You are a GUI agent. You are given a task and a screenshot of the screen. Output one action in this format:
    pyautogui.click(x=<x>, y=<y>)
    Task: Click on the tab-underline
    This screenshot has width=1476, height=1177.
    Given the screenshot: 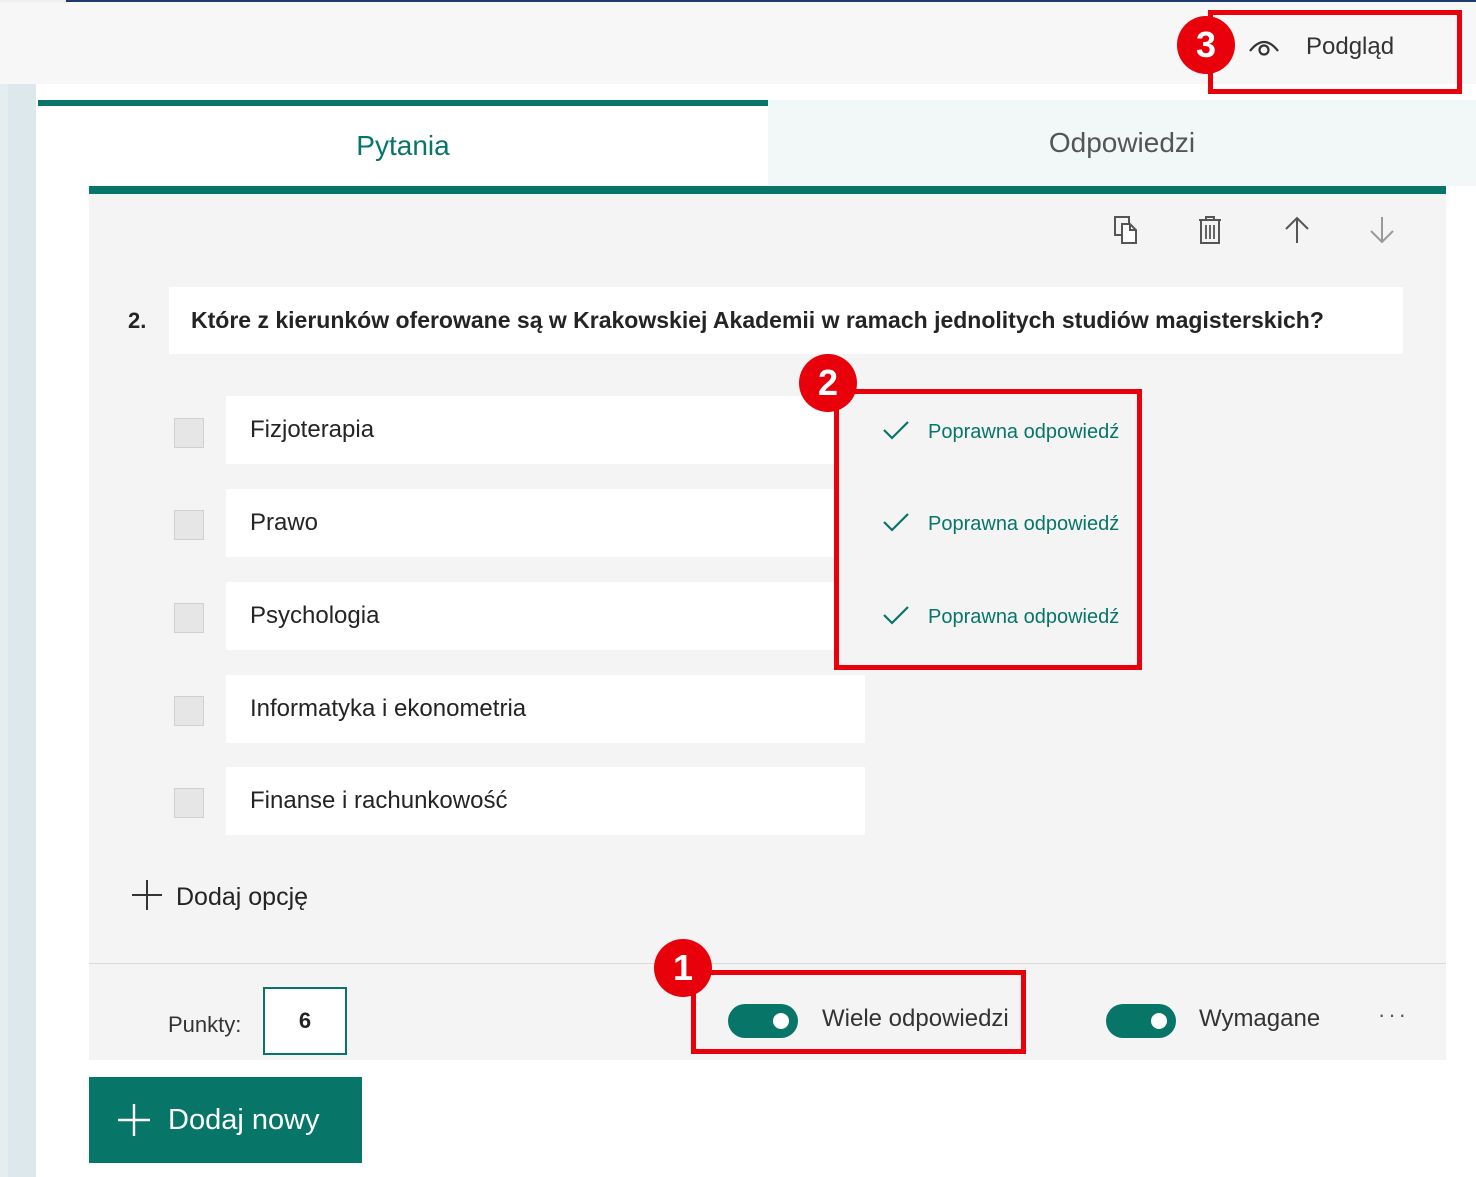 What is the action you would take?
    pyautogui.click(x=767, y=190)
    